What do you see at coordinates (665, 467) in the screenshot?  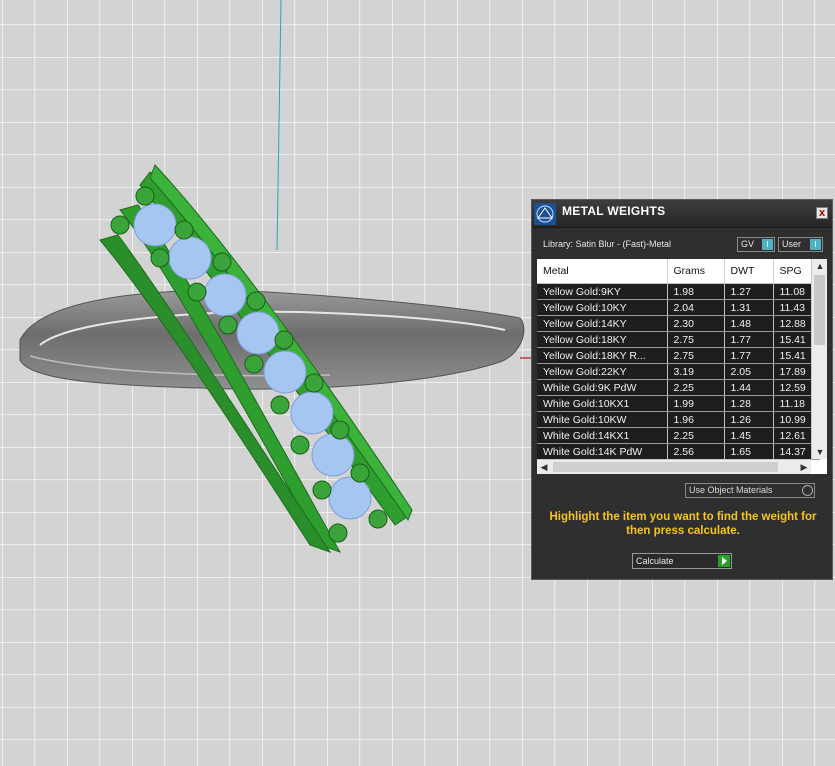 I see `hscroll-thumb` at bounding box center [665, 467].